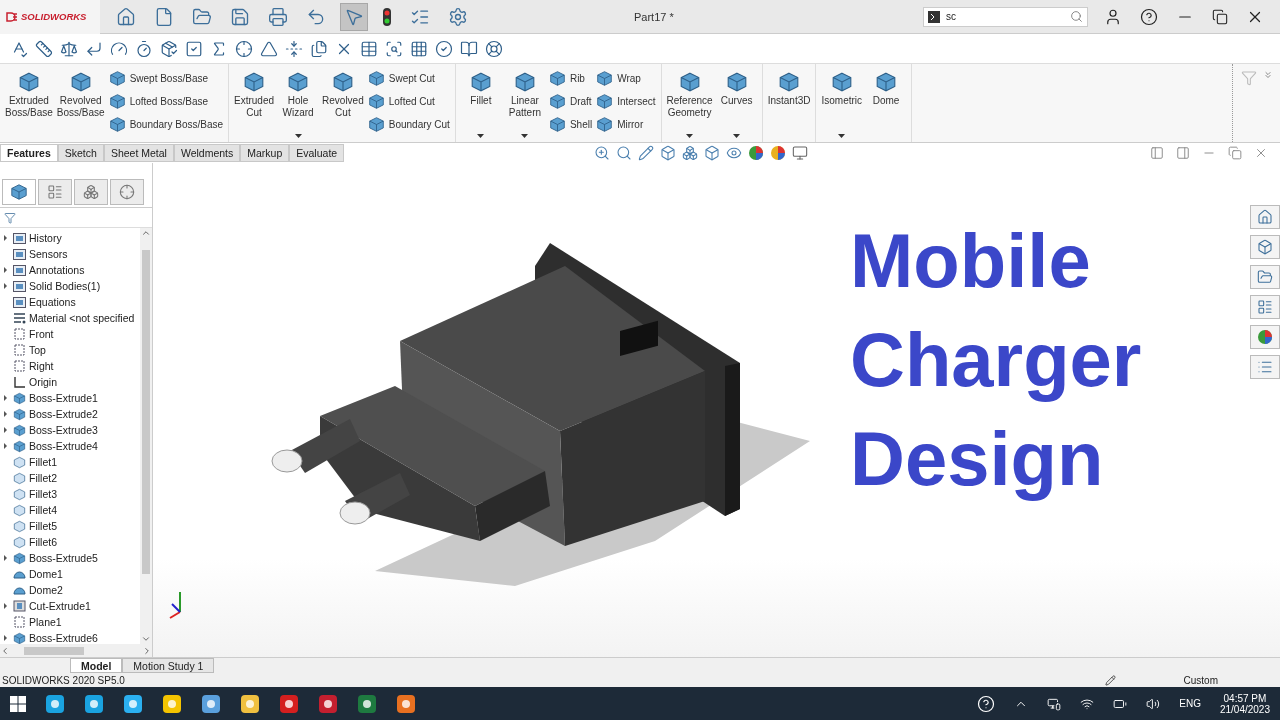  I want to click on scrollbar-thumb, so click(54, 650).